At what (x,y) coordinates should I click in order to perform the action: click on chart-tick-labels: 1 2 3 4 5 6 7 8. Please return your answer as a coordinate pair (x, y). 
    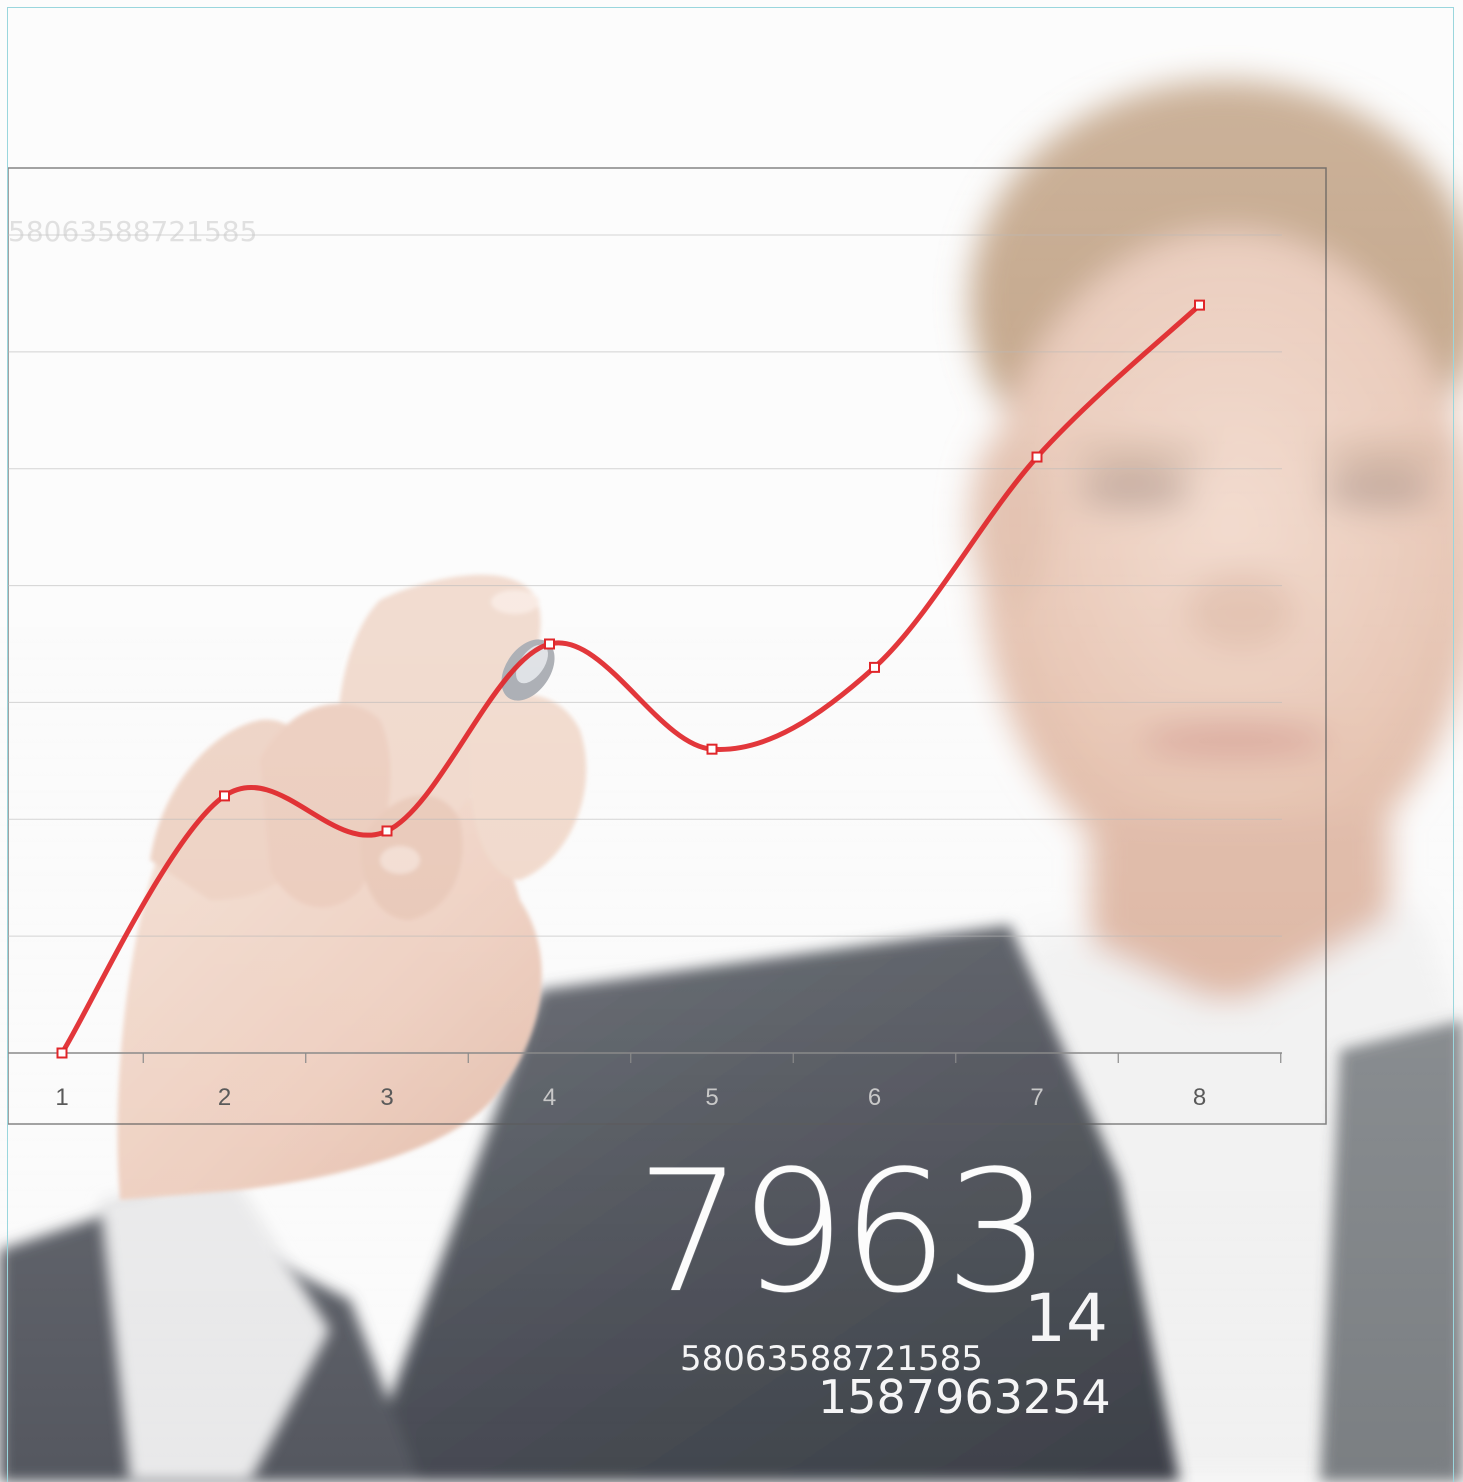
    Looking at the image, I should click on (630, 1097).